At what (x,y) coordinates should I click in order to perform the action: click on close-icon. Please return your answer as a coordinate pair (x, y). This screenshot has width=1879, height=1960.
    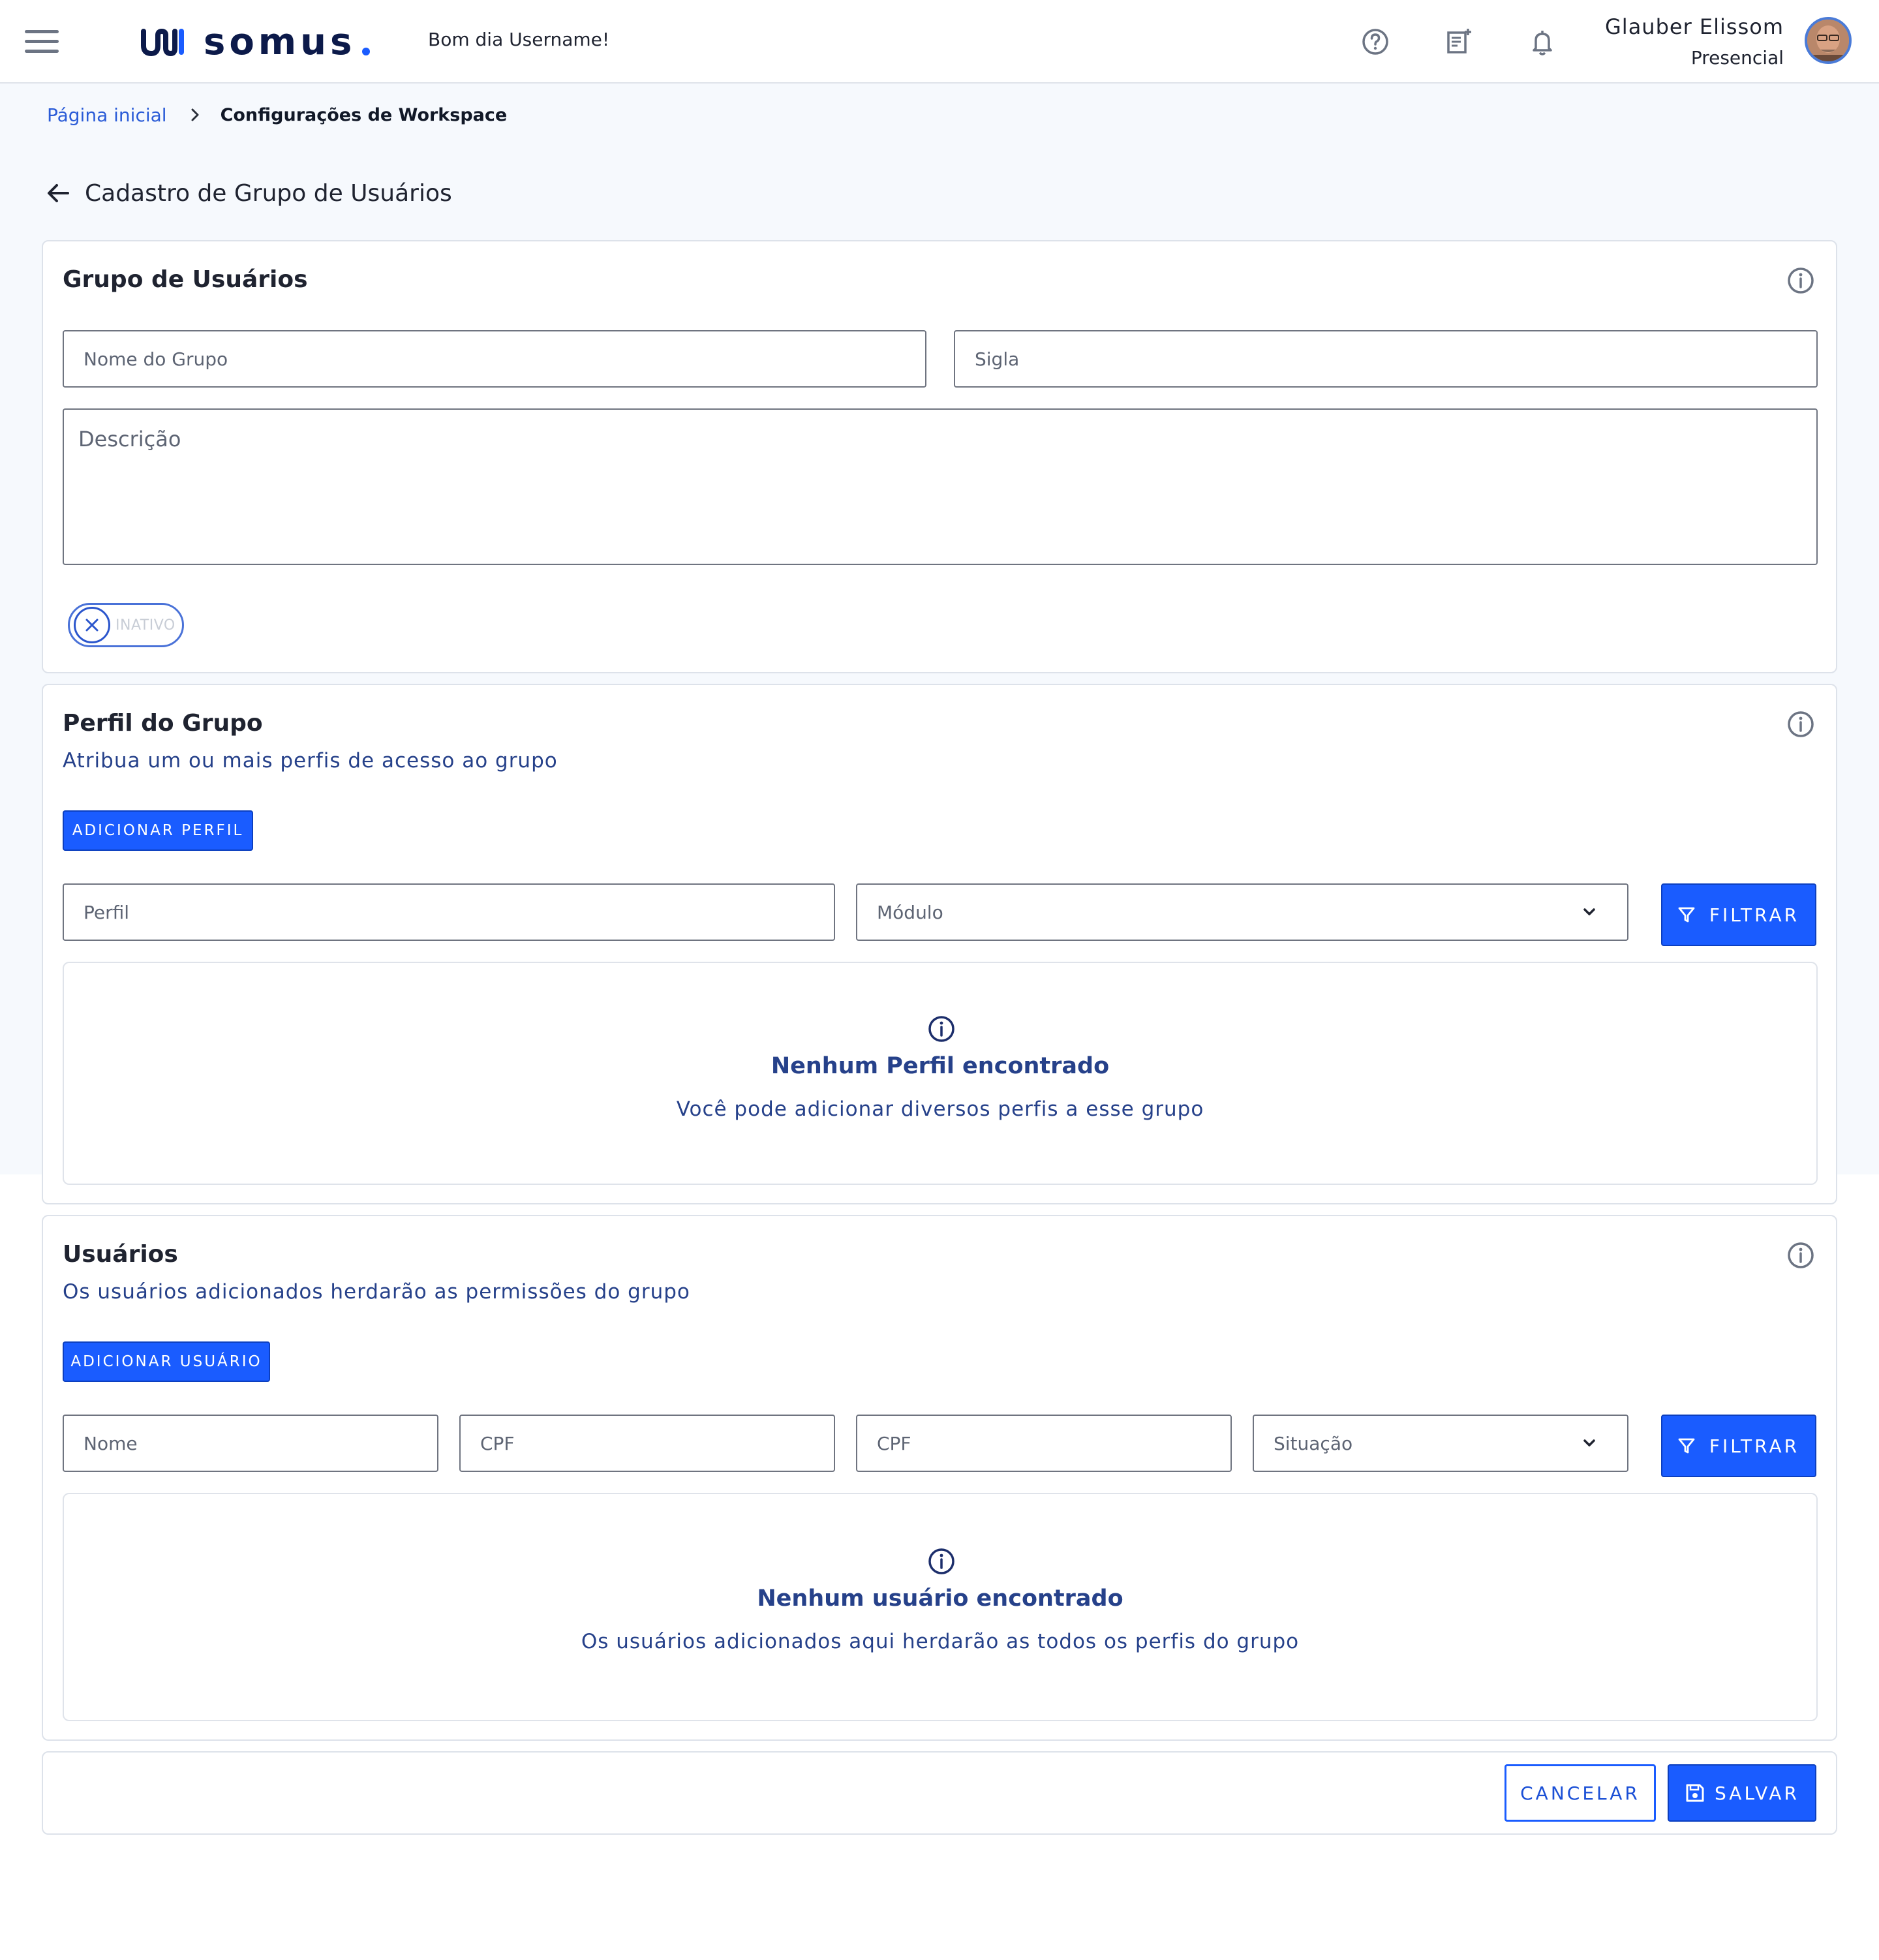
    Looking at the image, I should click on (92, 625).